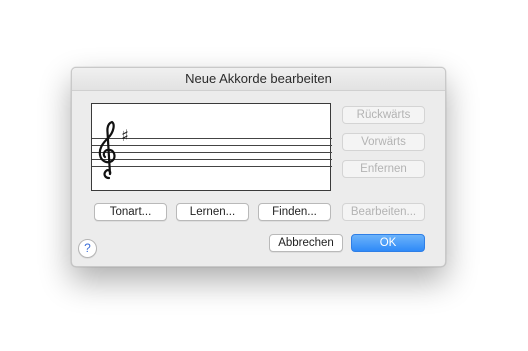 This screenshot has height=351, width=528. What do you see at coordinates (388, 243) in the screenshot?
I see `ok-button: OK` at bounding box center [388, 243].